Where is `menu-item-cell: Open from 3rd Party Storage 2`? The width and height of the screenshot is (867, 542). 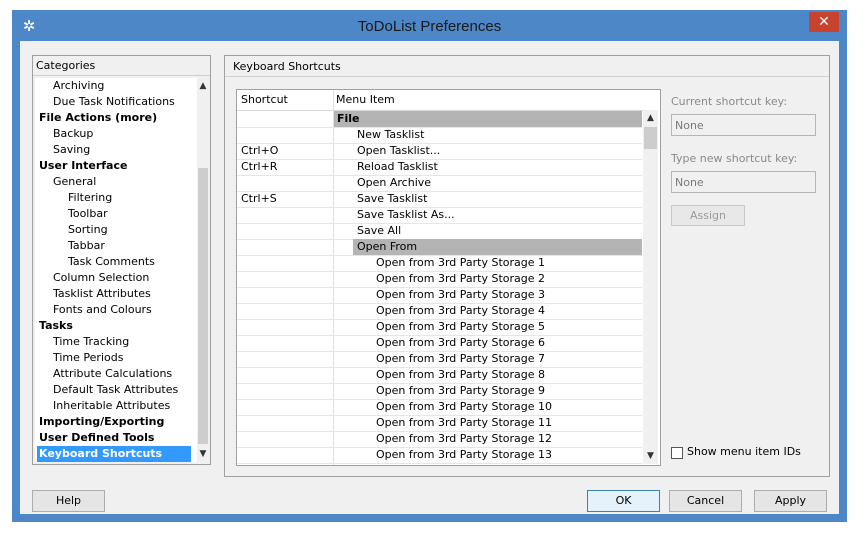
menu-item-cell: Open from 3rd Party Storage 2 is located at coordinates (461, 278).